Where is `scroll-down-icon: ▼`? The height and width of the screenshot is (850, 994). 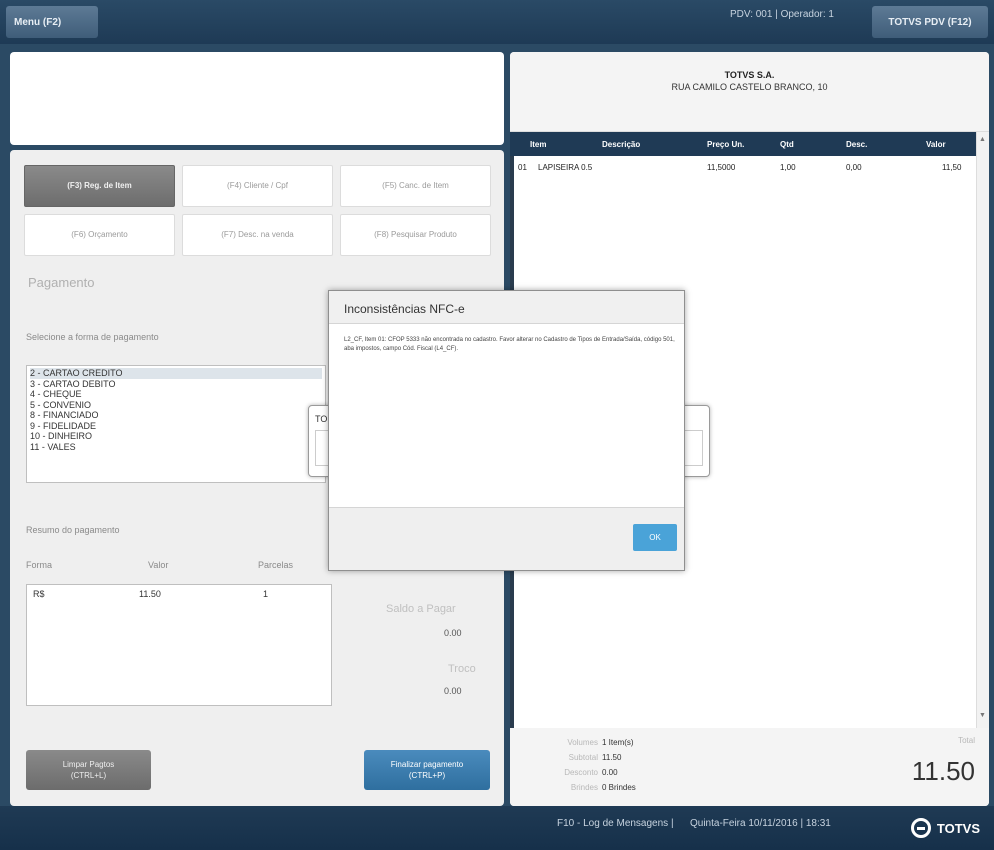 scroll-down-icon: ▼ is located at coordinates (983, 716).